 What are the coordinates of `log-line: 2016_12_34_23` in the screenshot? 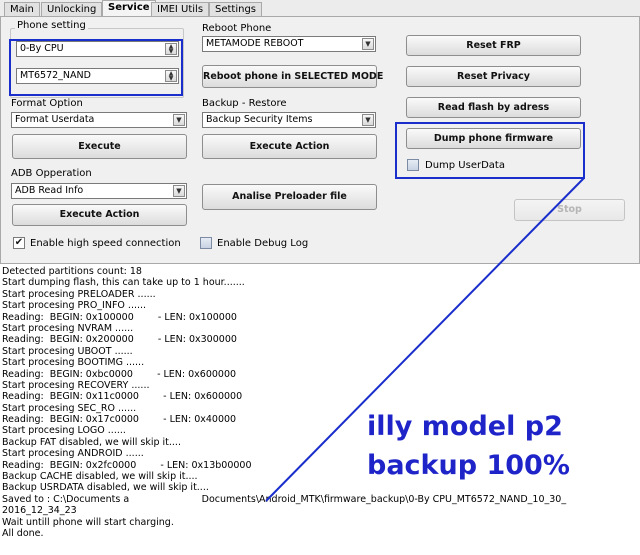 It's located at (39, 511).